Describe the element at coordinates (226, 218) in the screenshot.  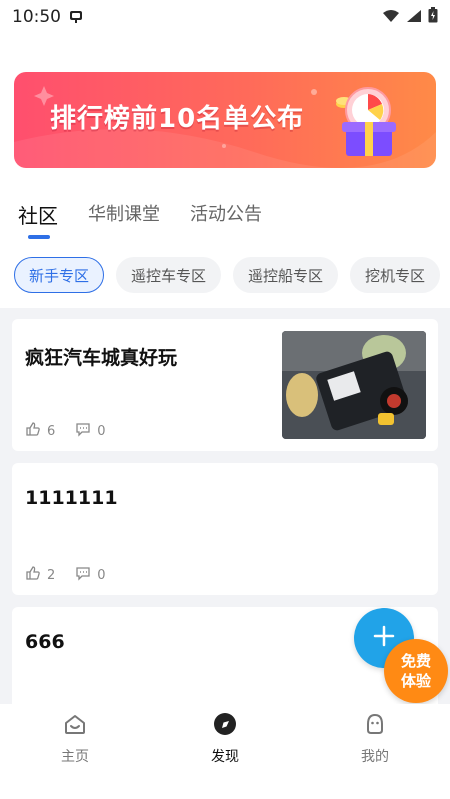
I see `tab-announcements: 活动公告` at that location.